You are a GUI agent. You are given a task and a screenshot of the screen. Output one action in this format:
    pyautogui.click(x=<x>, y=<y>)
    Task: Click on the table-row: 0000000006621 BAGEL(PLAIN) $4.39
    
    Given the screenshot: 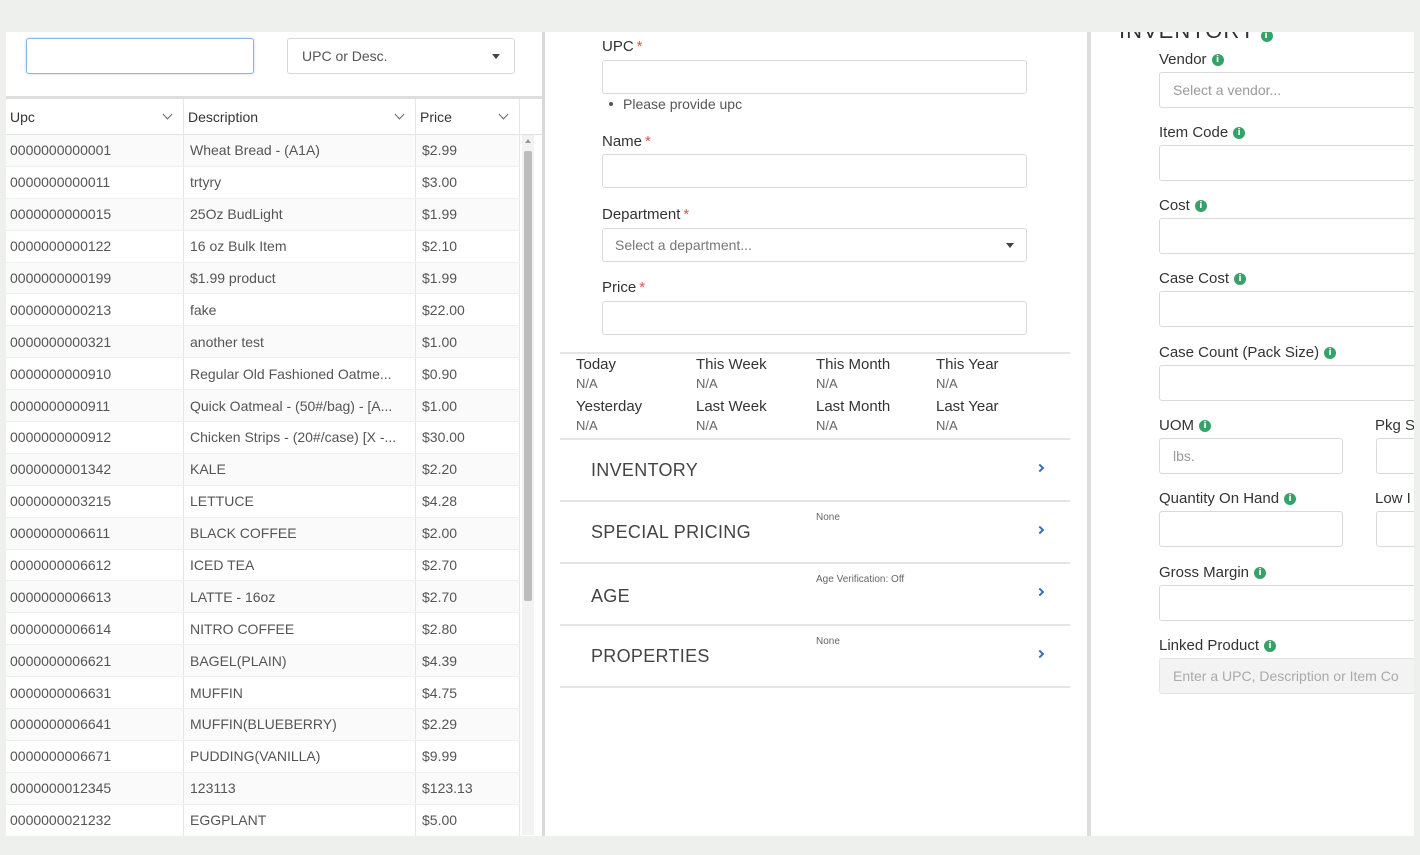 What is the action you would take?
    pyautogui.click(x=263, y=661)
    